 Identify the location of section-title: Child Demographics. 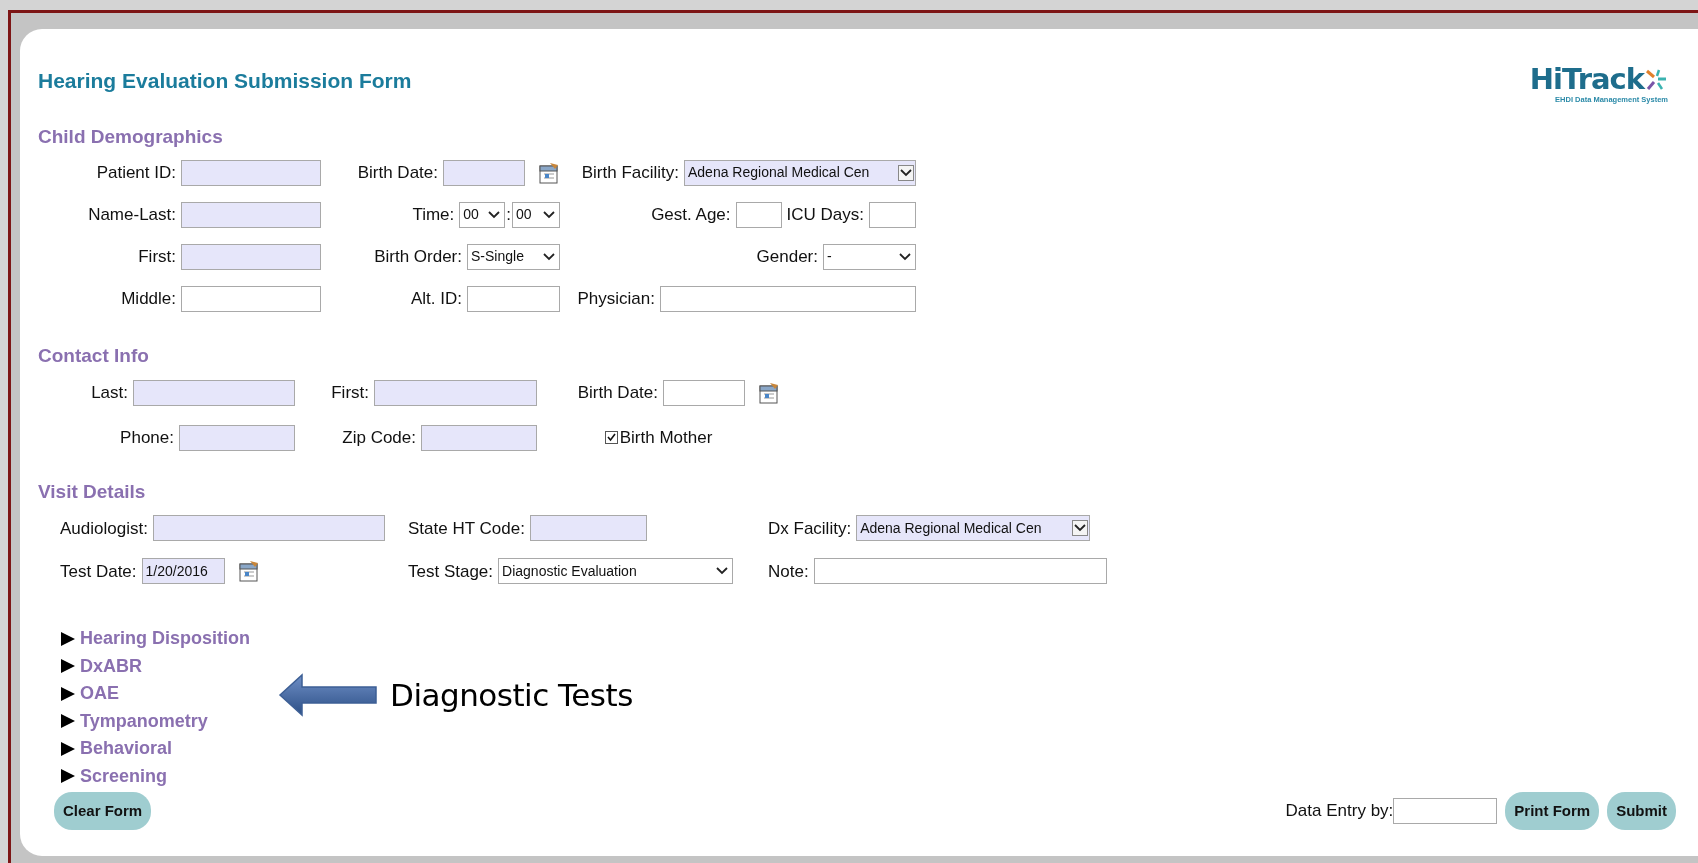
(131, 137).